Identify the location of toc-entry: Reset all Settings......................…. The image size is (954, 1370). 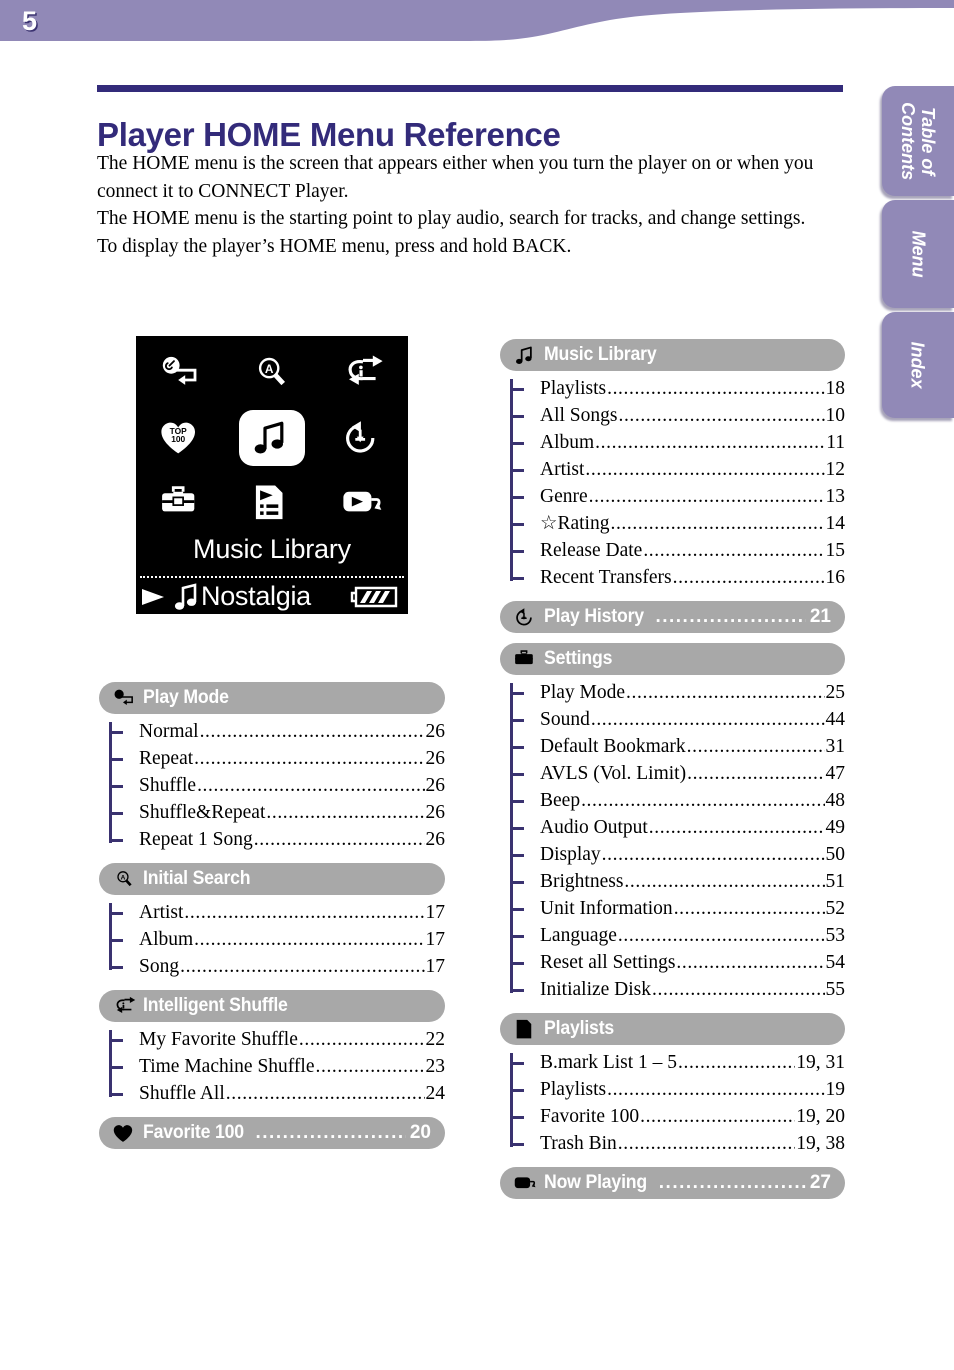
(678, 962).